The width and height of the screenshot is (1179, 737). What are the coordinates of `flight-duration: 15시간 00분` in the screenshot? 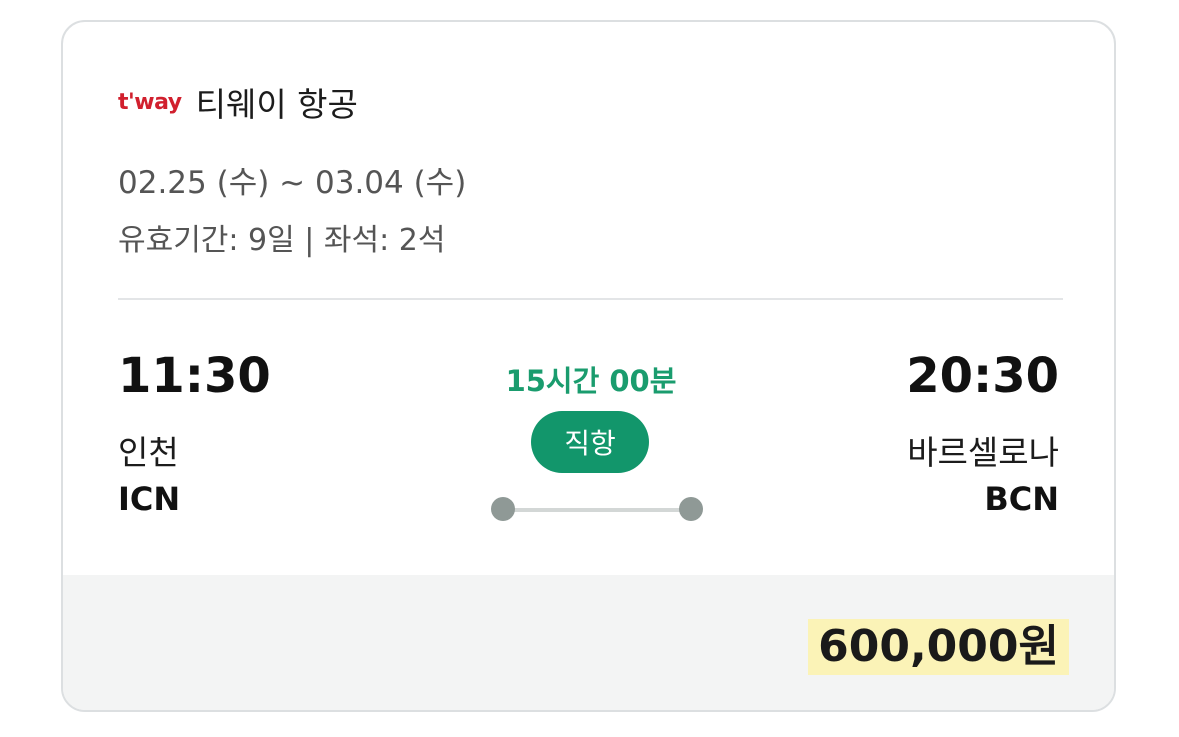 It's located at (591, 381).